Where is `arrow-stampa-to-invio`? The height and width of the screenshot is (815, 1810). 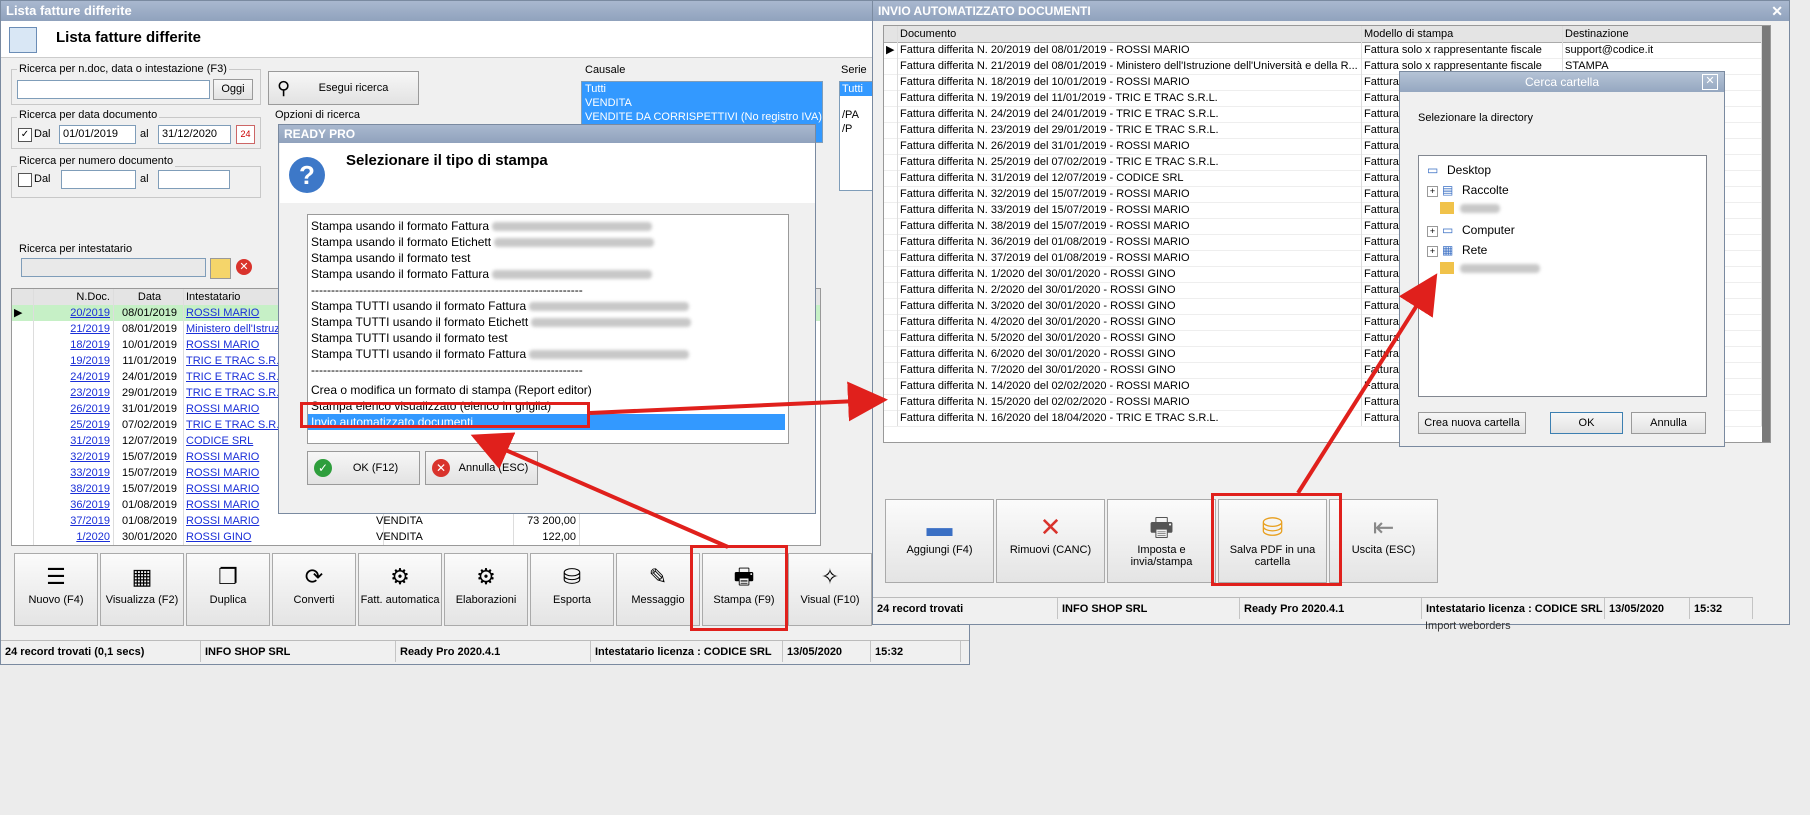 arrow-stampa-to-invio is located at coordinates (599, 490).